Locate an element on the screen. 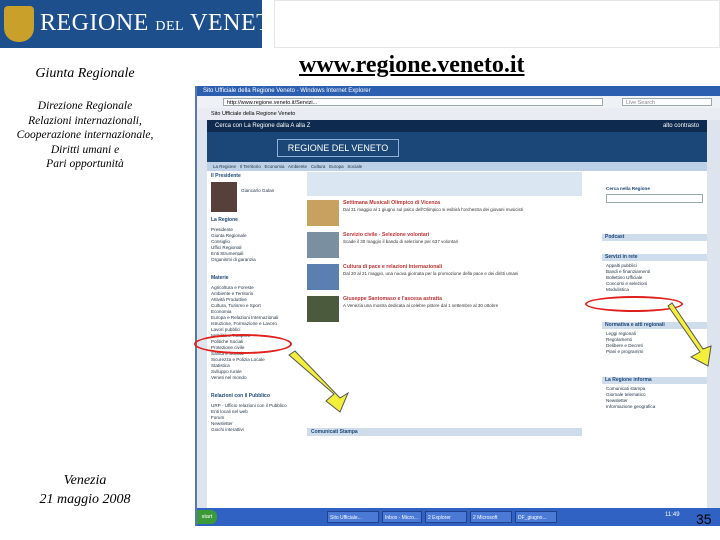 The image size is (720, 540). page-number: 35 is located at coordinates (704, 519).